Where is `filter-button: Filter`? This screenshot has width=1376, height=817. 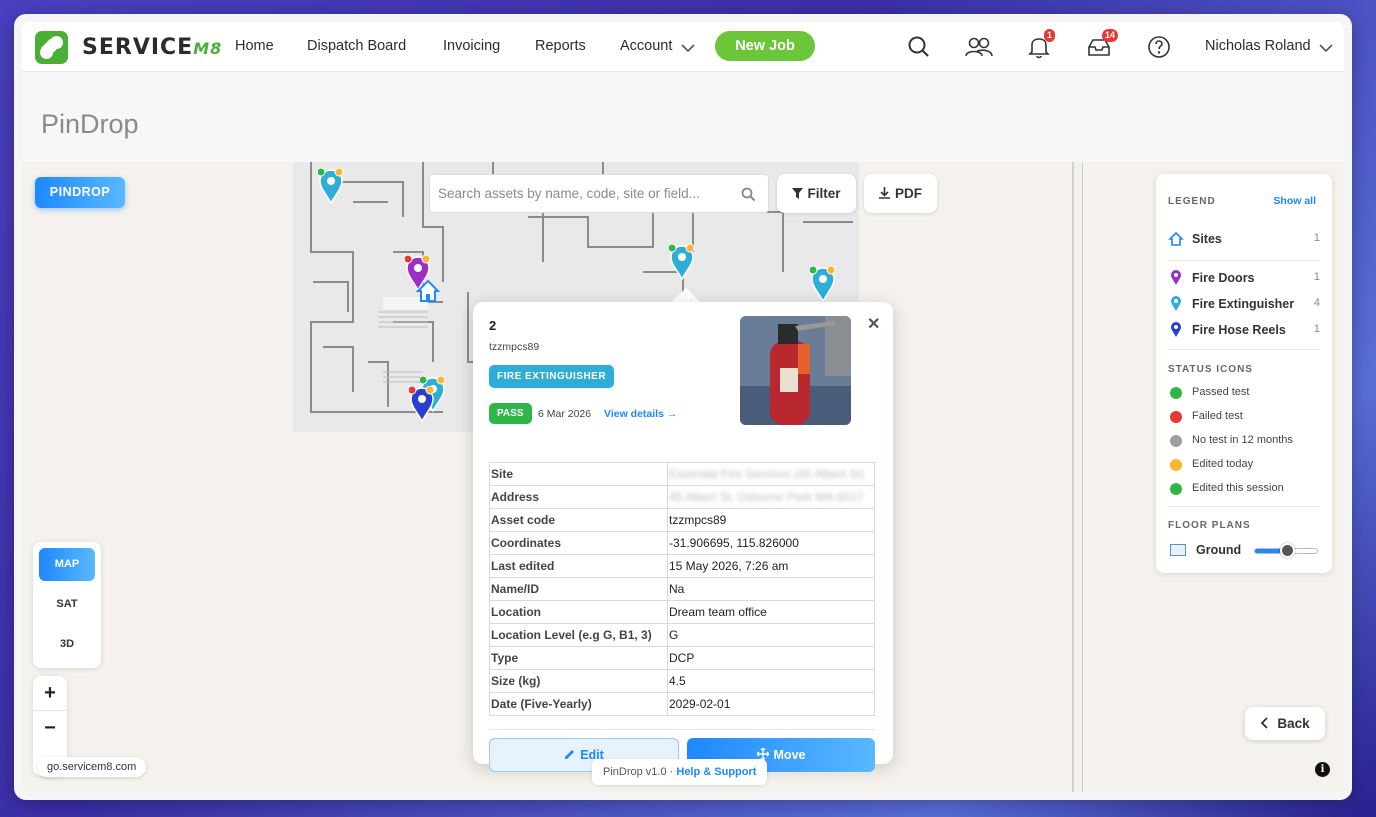 filter-button: Filter is located at coordinates (816, 193).